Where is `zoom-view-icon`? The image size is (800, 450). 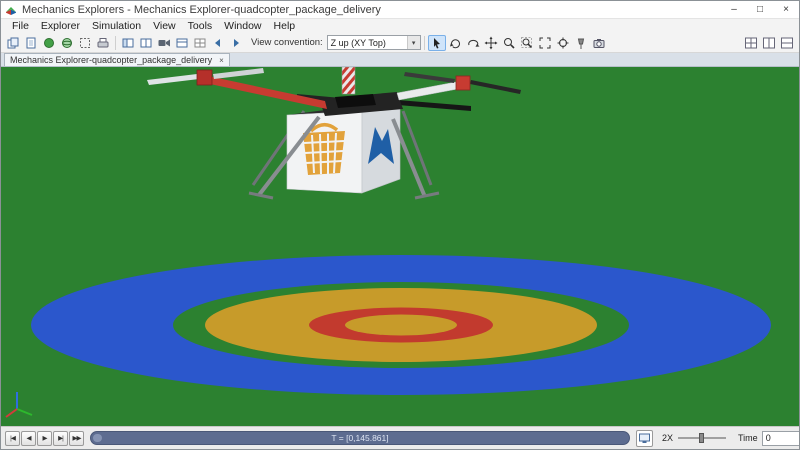 zoom-view-icon is located at coordinates (509, 43).